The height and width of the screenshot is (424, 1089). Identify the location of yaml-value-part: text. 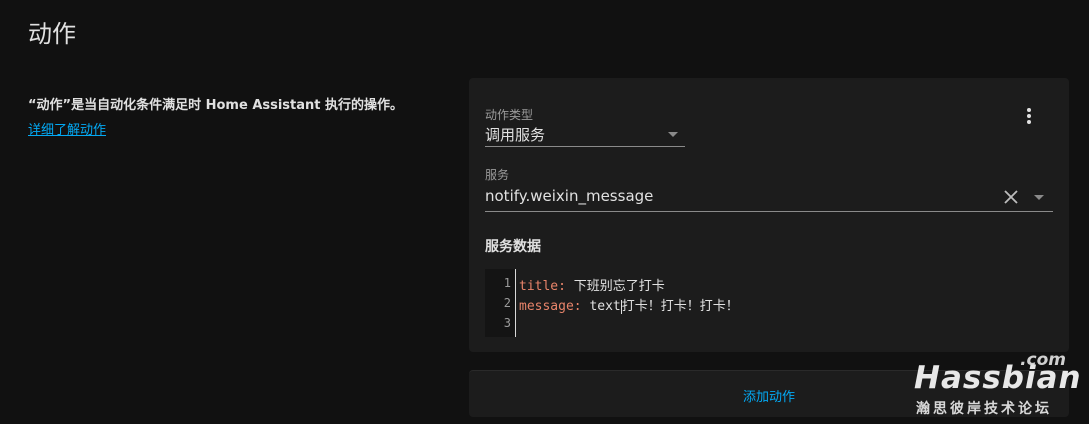
(605, 306).